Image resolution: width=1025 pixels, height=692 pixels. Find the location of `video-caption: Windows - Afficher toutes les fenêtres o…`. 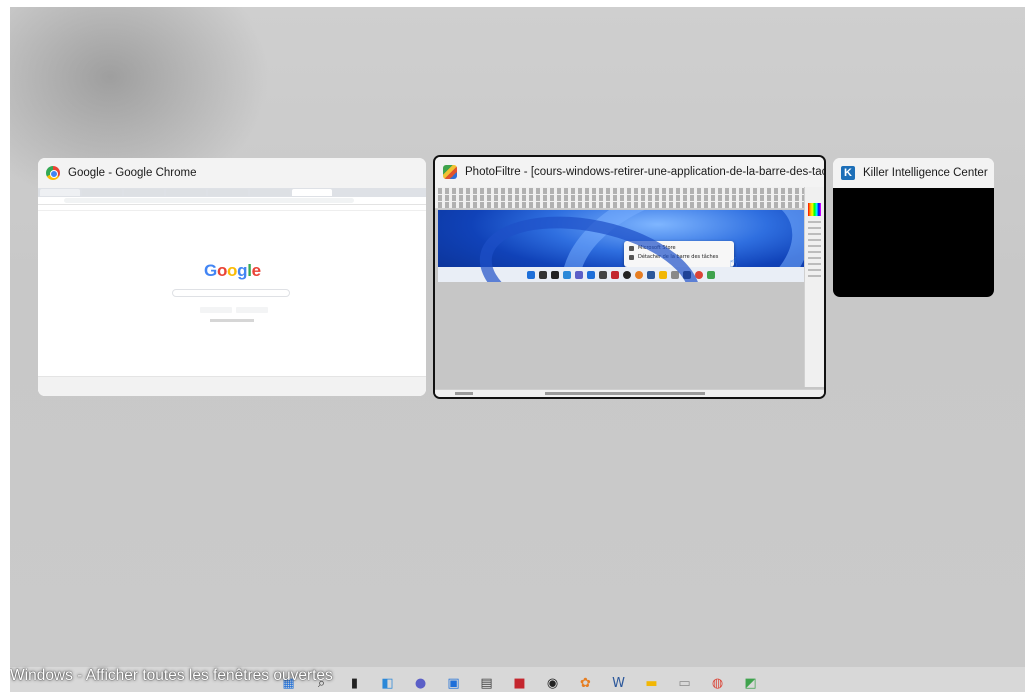

video-caption: Windows - Afficher toutes les fenêtres o… is located at coordinates (171, 675).